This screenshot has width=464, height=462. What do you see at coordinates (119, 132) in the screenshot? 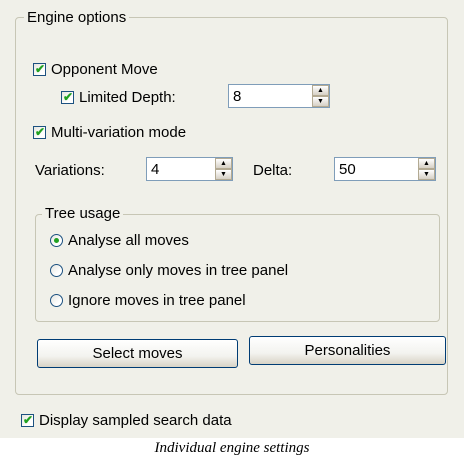
I see `multi-variation-label: Multi-variation mode` at bounding box center [119, 132].